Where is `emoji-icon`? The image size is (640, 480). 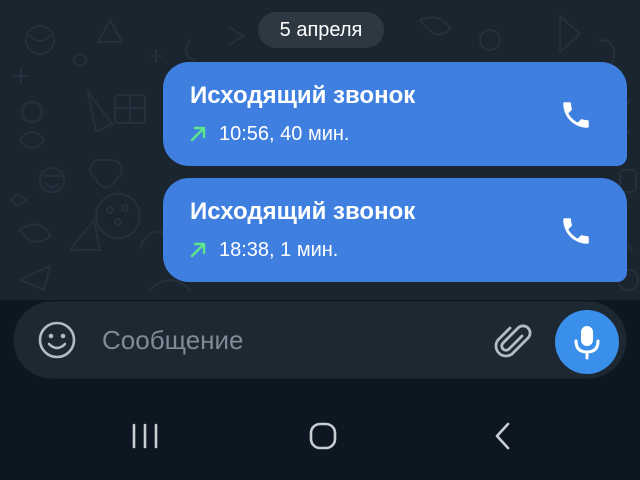 emoji-icon is located at coordinates (57, 340).